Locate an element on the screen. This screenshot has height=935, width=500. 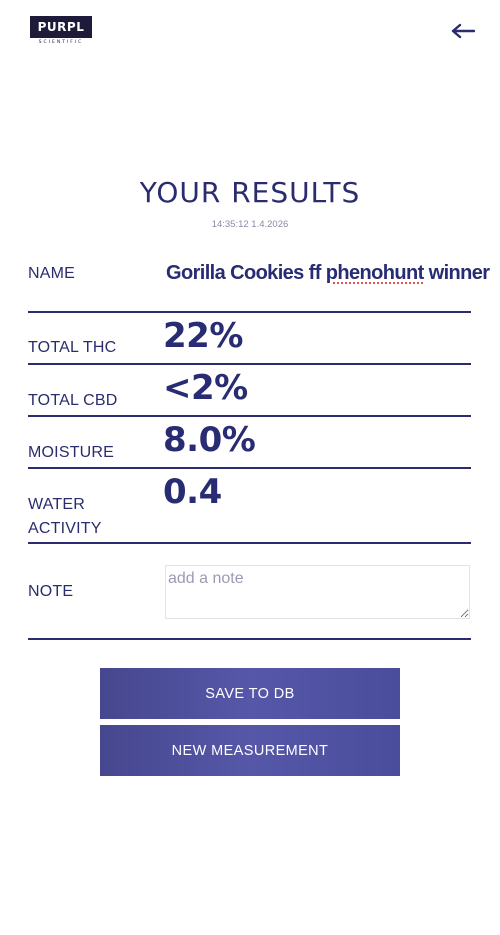
purpl-logo: PURPL SCIENTIFIC is located at coordinates (61, 32).